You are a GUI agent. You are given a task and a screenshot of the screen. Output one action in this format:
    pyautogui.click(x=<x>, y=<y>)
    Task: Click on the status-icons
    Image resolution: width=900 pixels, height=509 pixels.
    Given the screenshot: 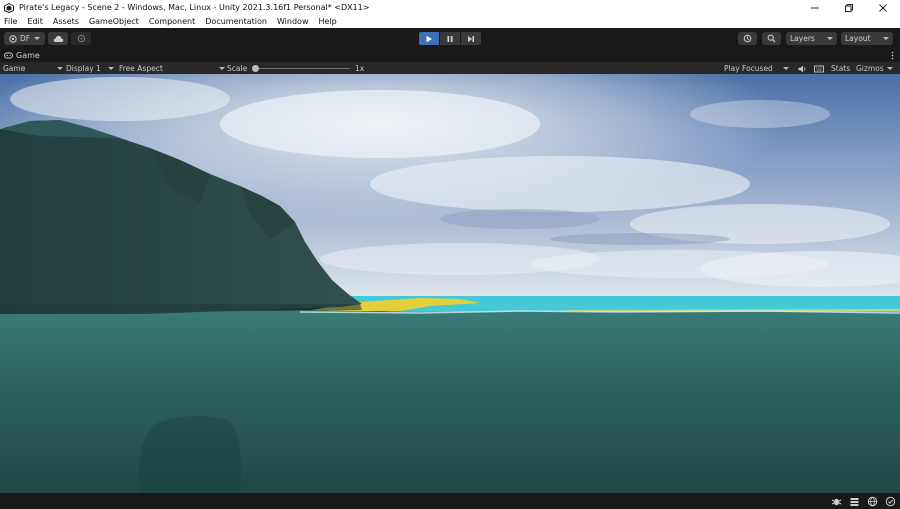 What is the action you would take?
    pyautogui.click(x=860, y=501)
    